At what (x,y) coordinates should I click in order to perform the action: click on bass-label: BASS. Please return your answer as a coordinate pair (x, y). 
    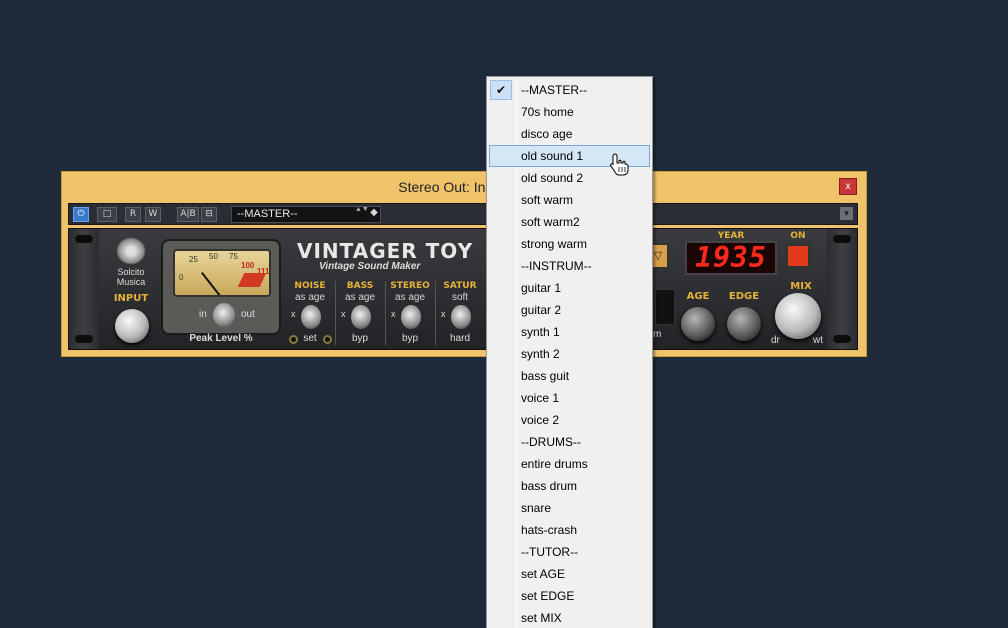
    Looking at the image, I should click on (360, 286).